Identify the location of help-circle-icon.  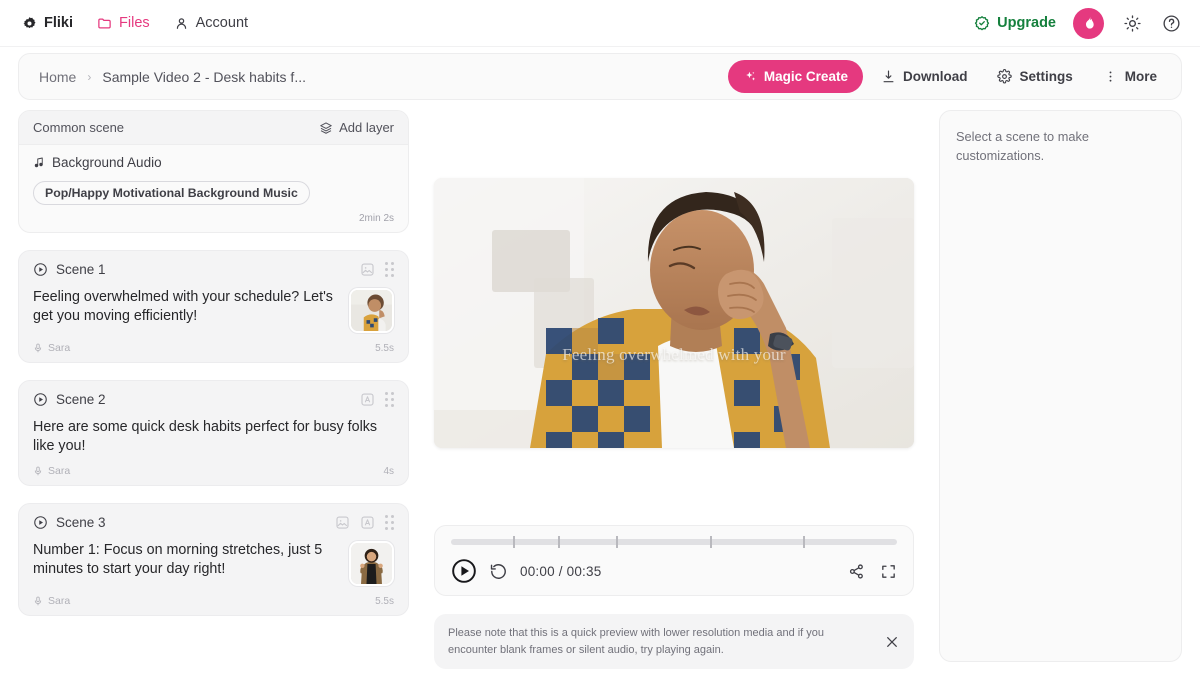
(1171, 23).